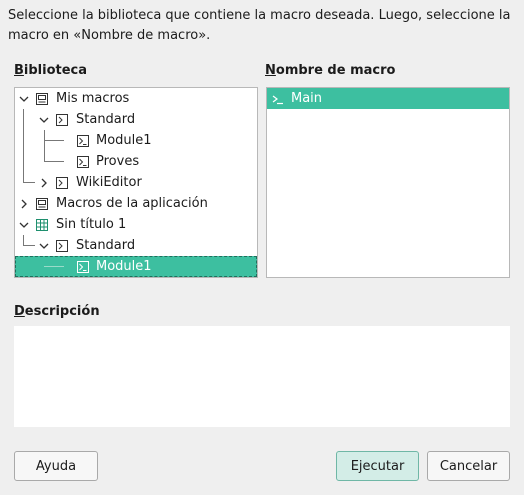 The height and width of the screenshot is (495, 524). I want to click on tree-item-module1-doc: Module1, so click(136, 266).